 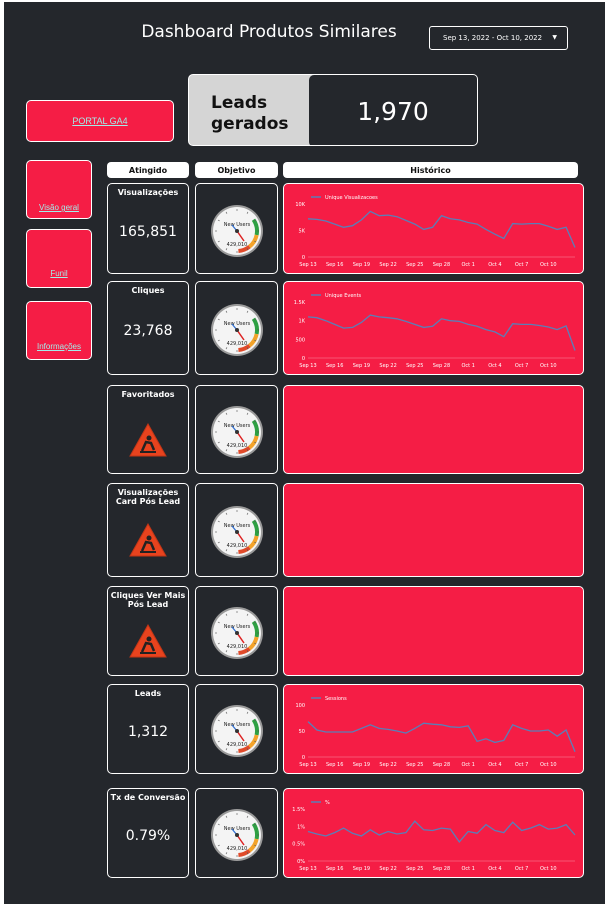 I want to click on goal-card-visualizacoes: New Users 429,010, so click(x=236, y=228).